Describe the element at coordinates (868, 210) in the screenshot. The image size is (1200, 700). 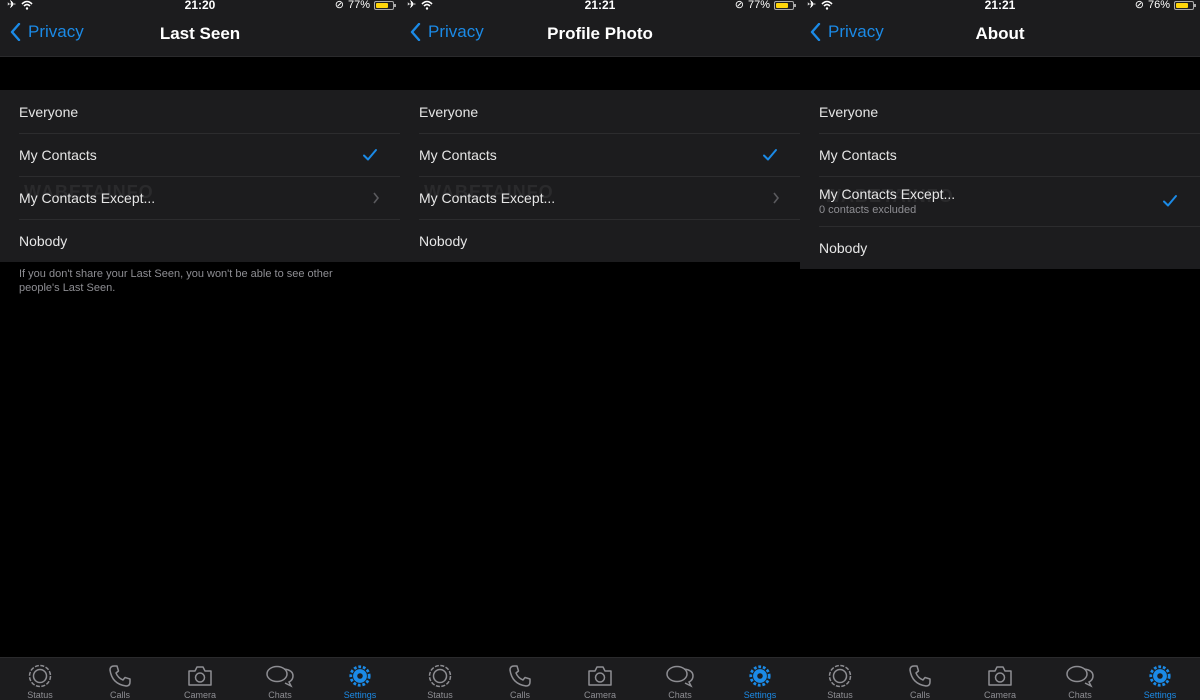
I see `option-sublabel: 0 contacts excluded` at that location.